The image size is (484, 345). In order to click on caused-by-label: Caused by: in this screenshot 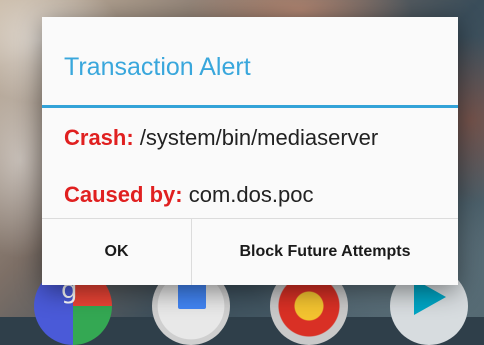, I will do `click(123, 194)`.